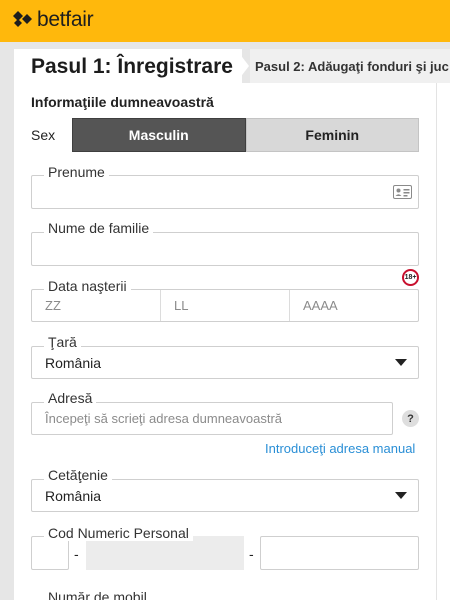 Image resolution: width=450 pixels, height=600 pixels. I want to click on last-name-input, so click(225, 249).